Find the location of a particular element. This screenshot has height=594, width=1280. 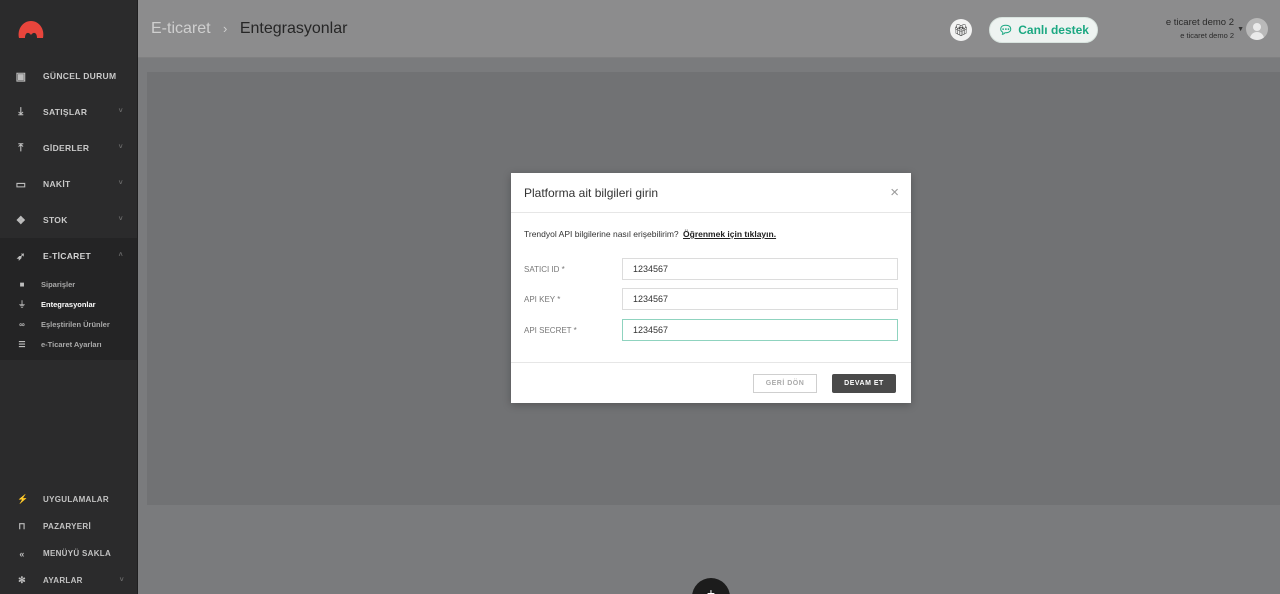

sidebar-subitem-label: Eşleştirilen Ürünler is located at coordinates (75, 324).